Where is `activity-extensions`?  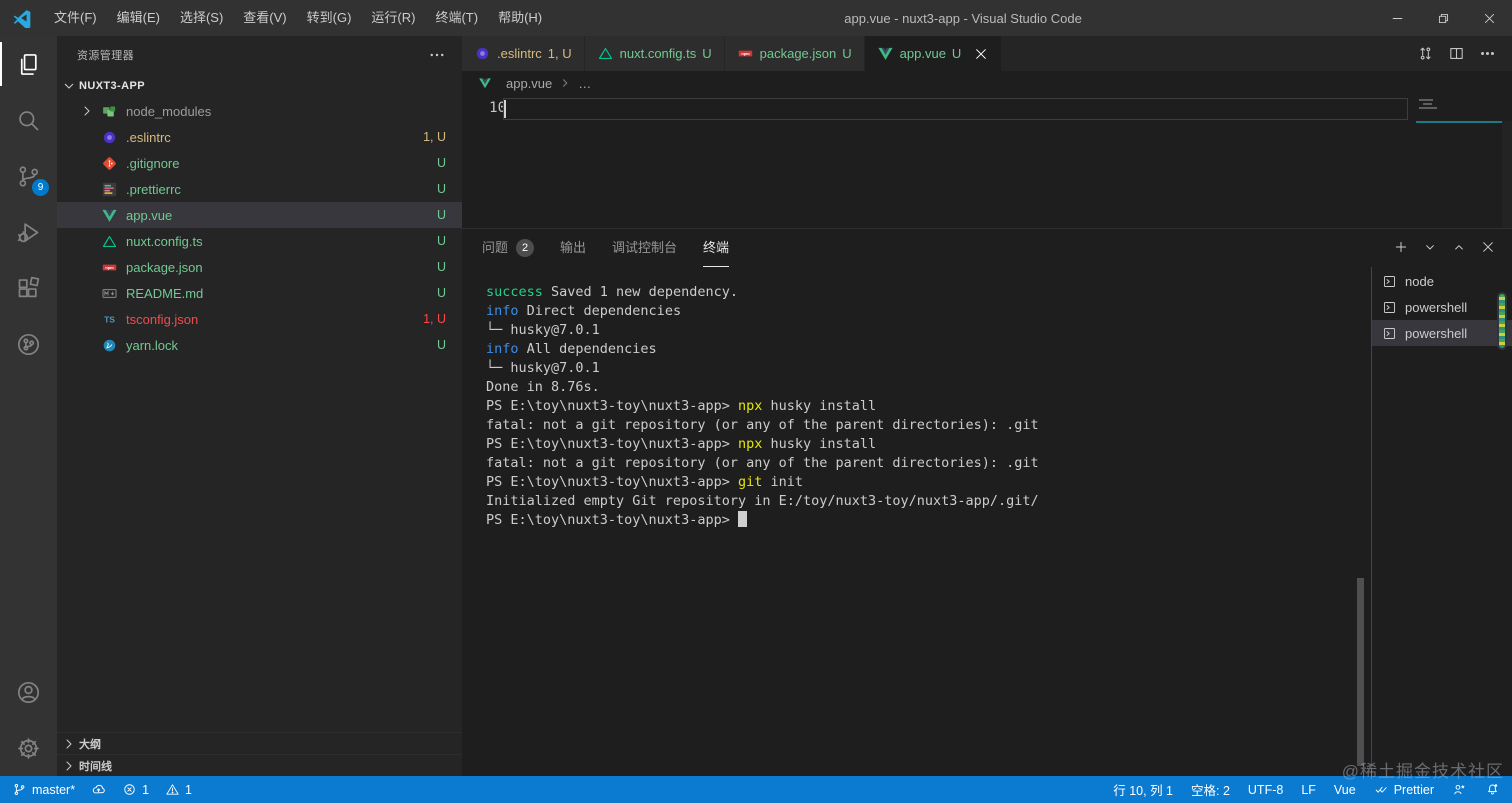
activity-extensions is located at coordinates (28, 288).